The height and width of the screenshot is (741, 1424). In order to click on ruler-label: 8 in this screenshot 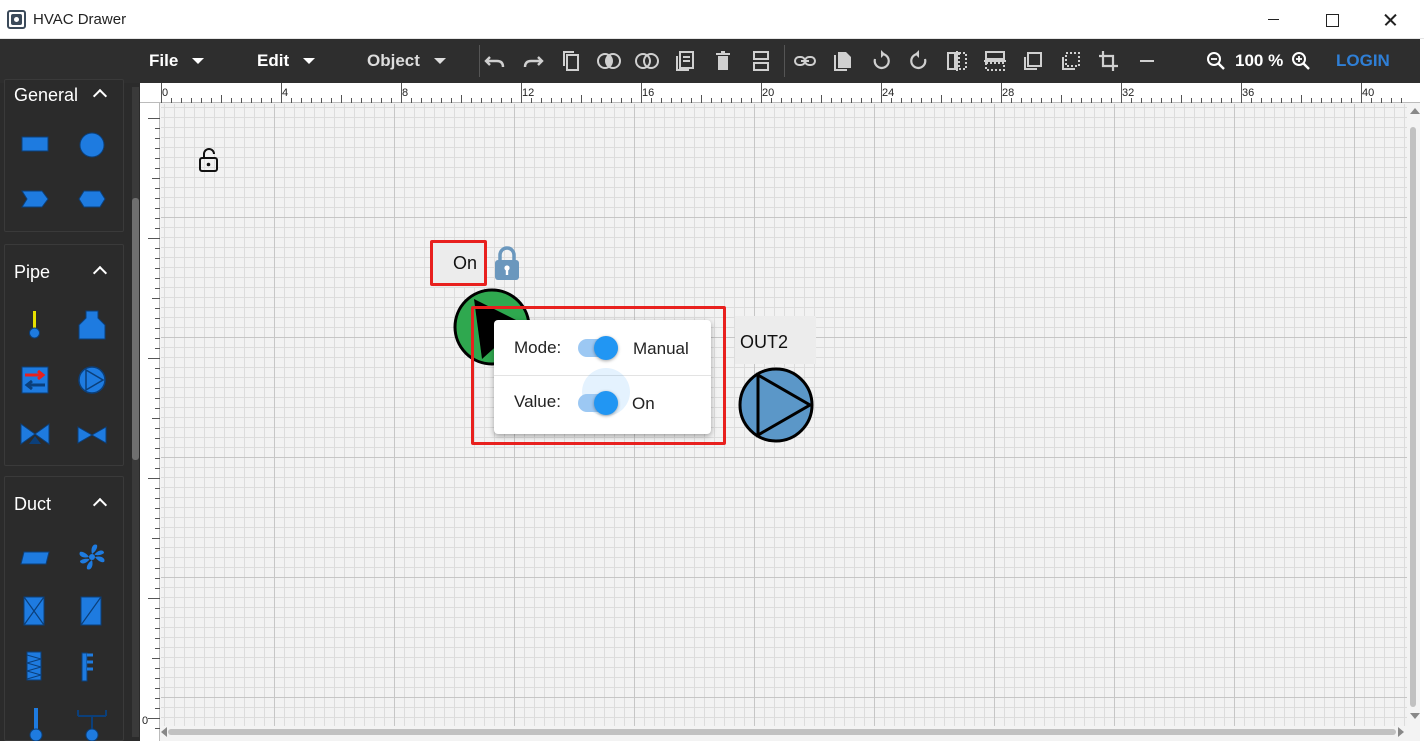, I will do `click(405, 93)`.